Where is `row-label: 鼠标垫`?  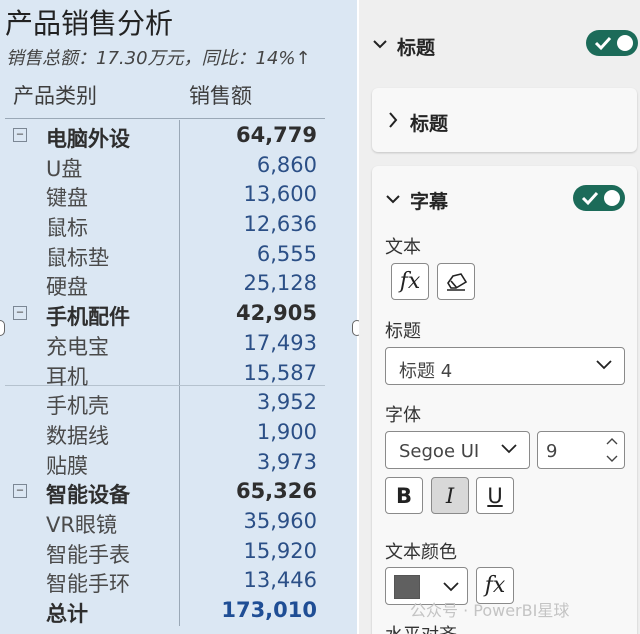
row-label: 鼠标垫 is located at coordinates (77, 257).